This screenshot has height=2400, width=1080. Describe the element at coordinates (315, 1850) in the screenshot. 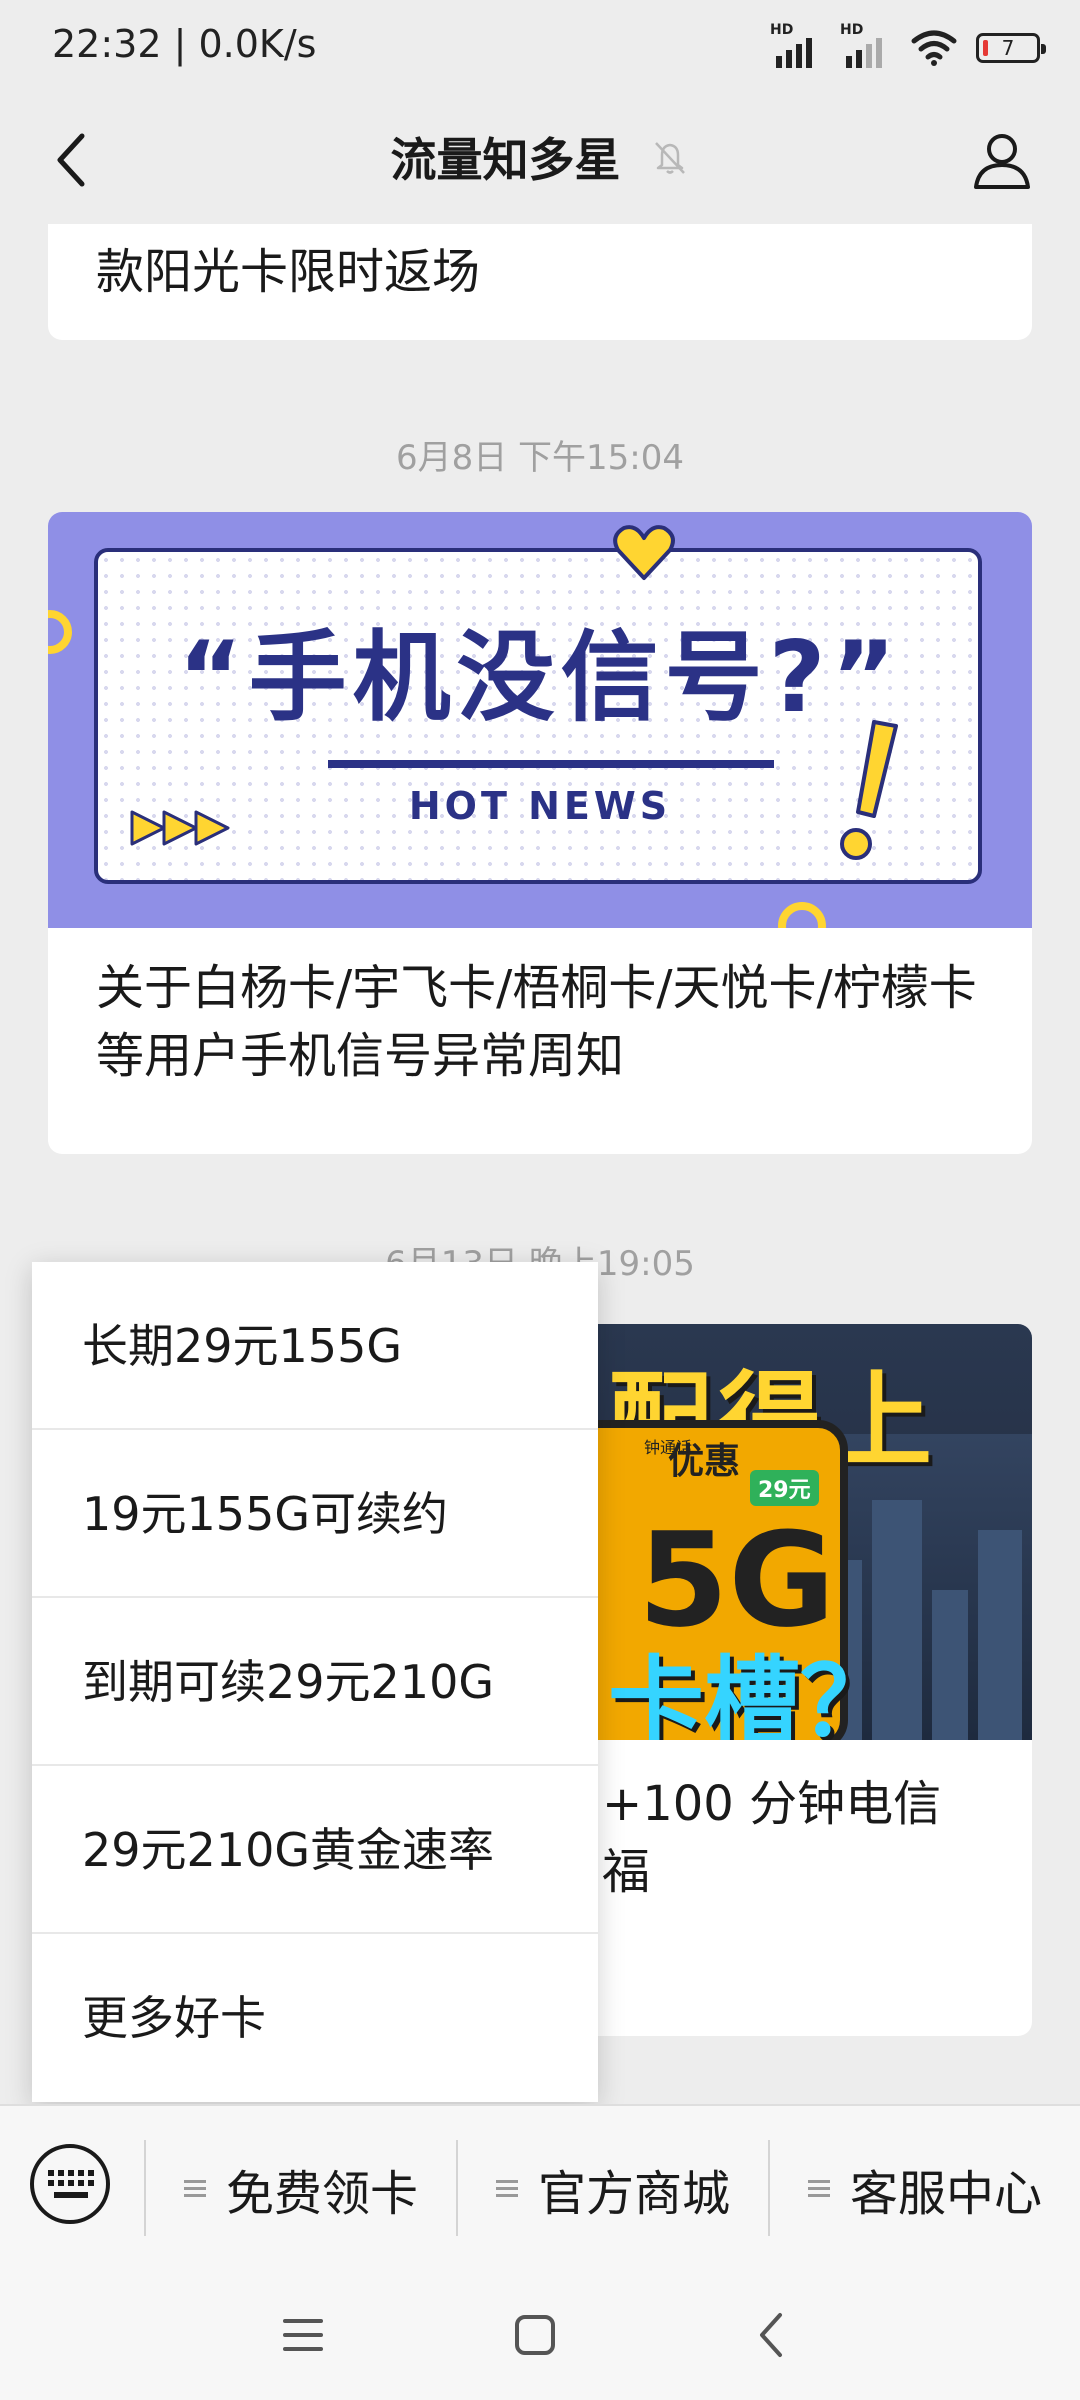

I see `submenu-item: 29元210G黄金速率` at that location.